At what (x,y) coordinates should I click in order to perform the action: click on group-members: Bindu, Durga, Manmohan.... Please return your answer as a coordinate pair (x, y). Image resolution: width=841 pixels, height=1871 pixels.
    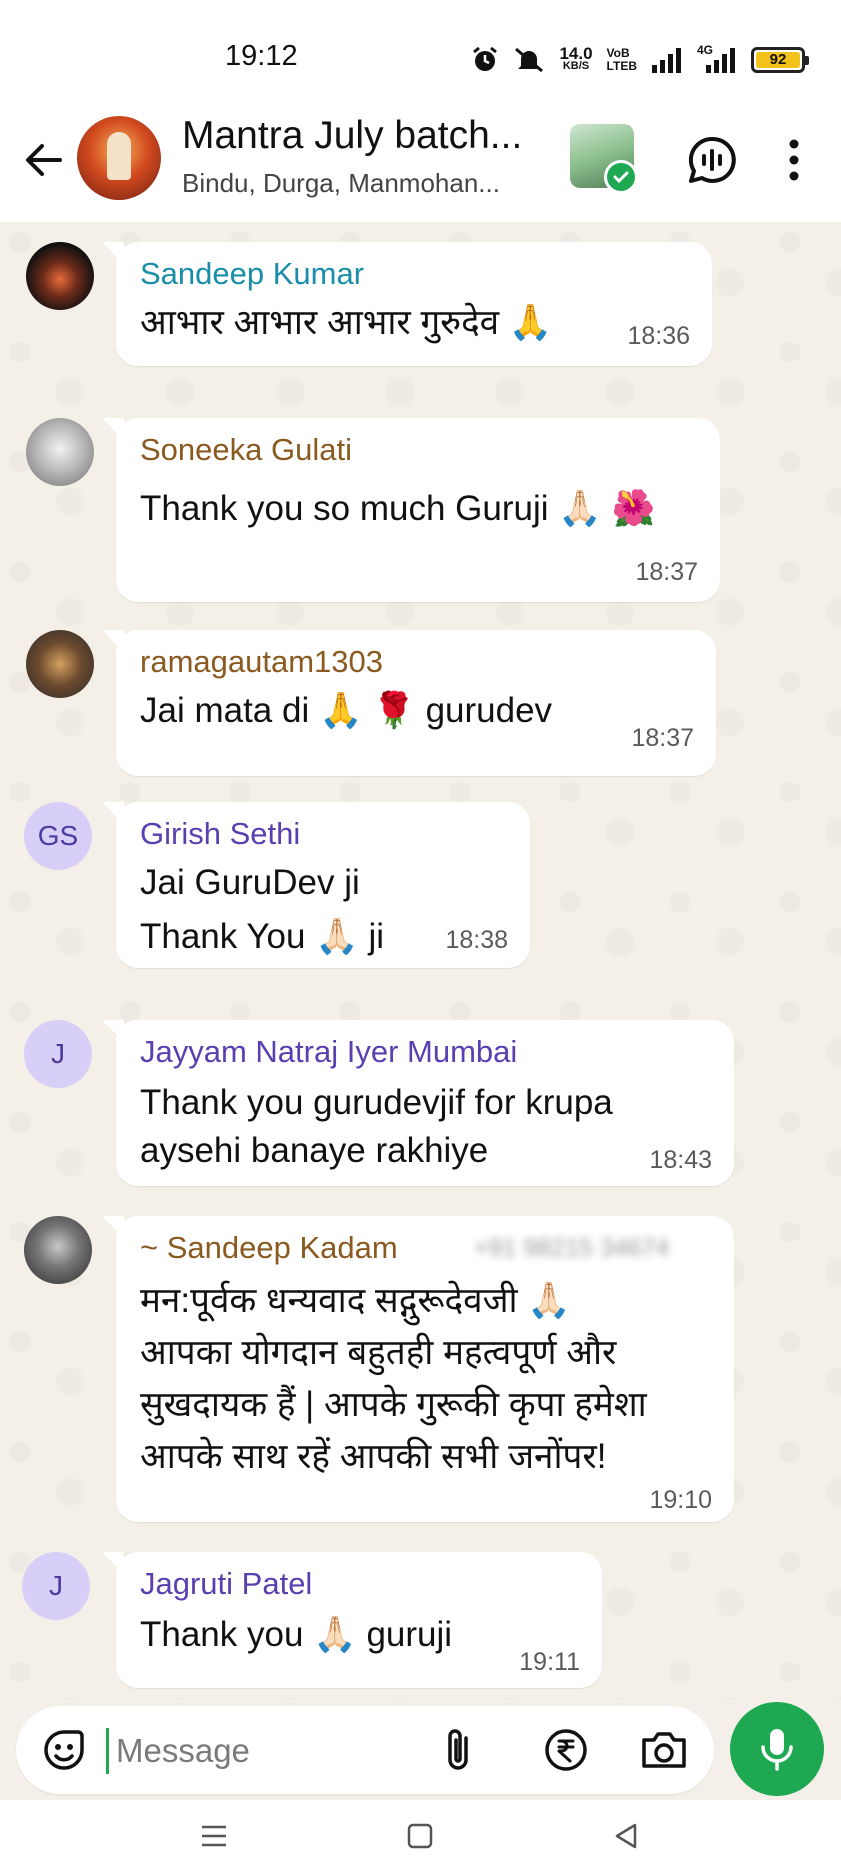
    Looking at the image, I should click on (362, 183).